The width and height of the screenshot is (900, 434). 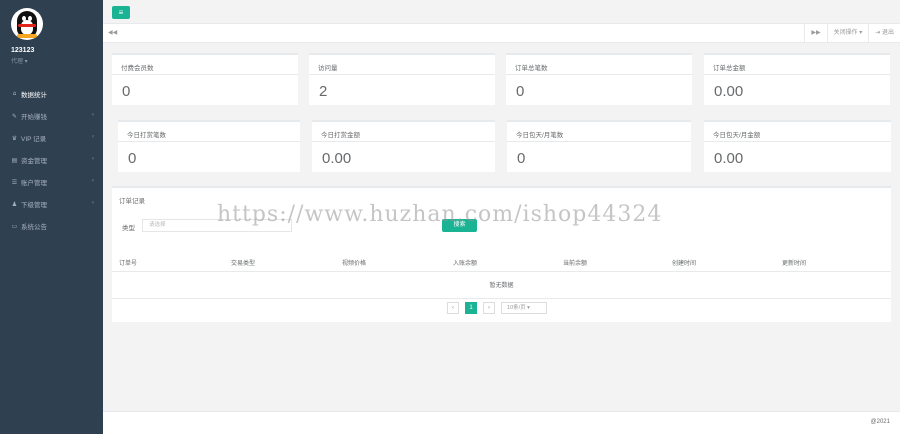 What do you see at coordinates (23, 50) in the screenshot?
I see `username: 123123` at bounding box center [23, 50].